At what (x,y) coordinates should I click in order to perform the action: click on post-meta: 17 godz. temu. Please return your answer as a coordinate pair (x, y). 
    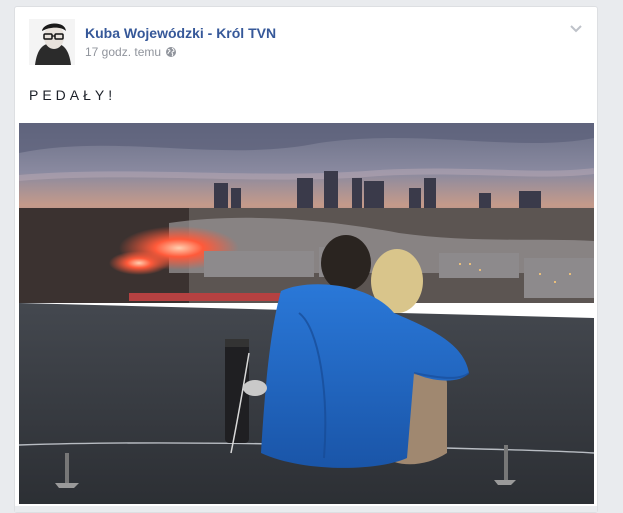
    Looking at the image, I should click on (131, 52).